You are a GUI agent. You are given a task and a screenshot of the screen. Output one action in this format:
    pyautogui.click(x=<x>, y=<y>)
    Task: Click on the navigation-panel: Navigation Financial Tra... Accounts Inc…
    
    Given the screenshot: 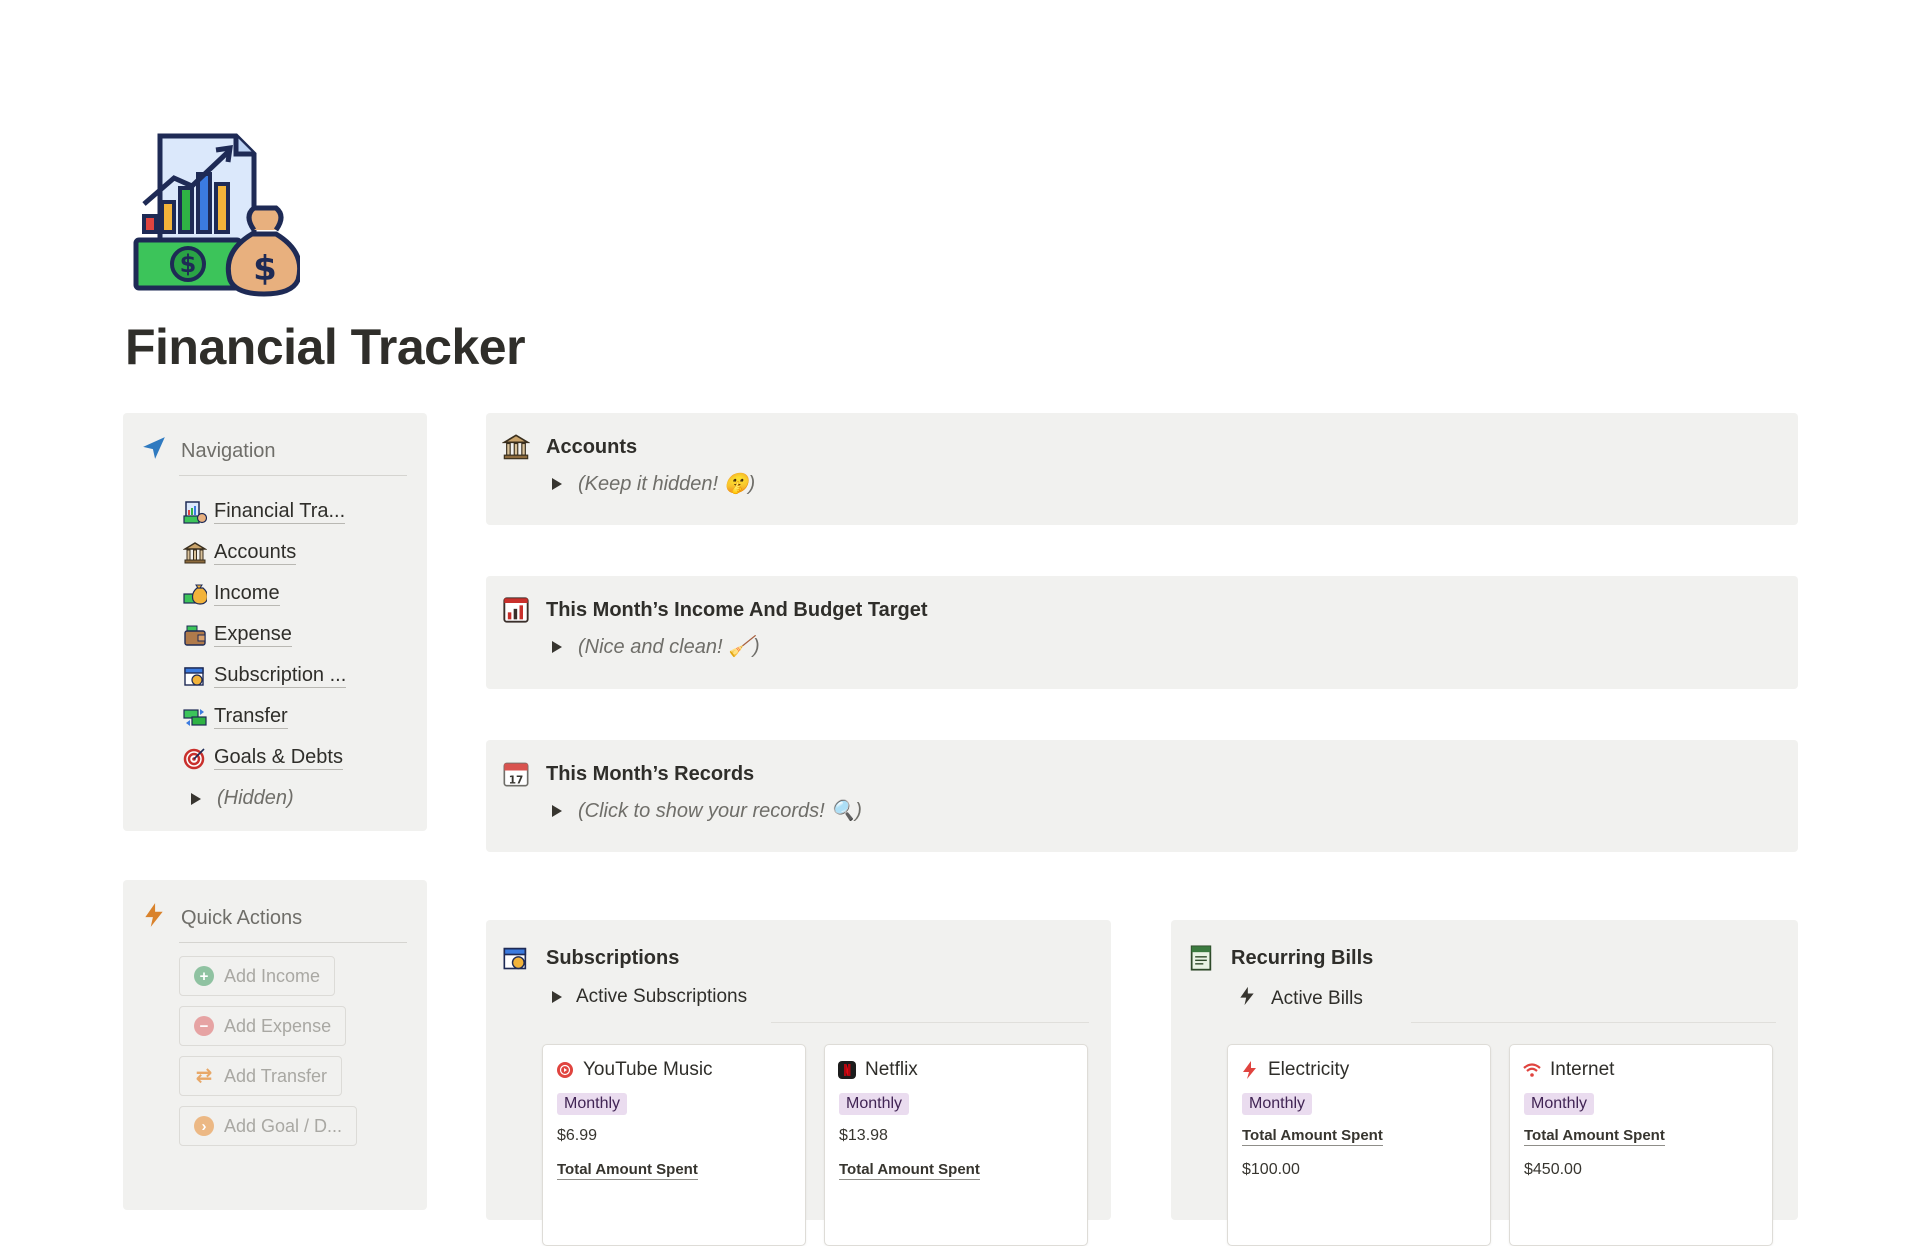 What is the action you would take?
    pyautogui.click(x=275, y=622)
    